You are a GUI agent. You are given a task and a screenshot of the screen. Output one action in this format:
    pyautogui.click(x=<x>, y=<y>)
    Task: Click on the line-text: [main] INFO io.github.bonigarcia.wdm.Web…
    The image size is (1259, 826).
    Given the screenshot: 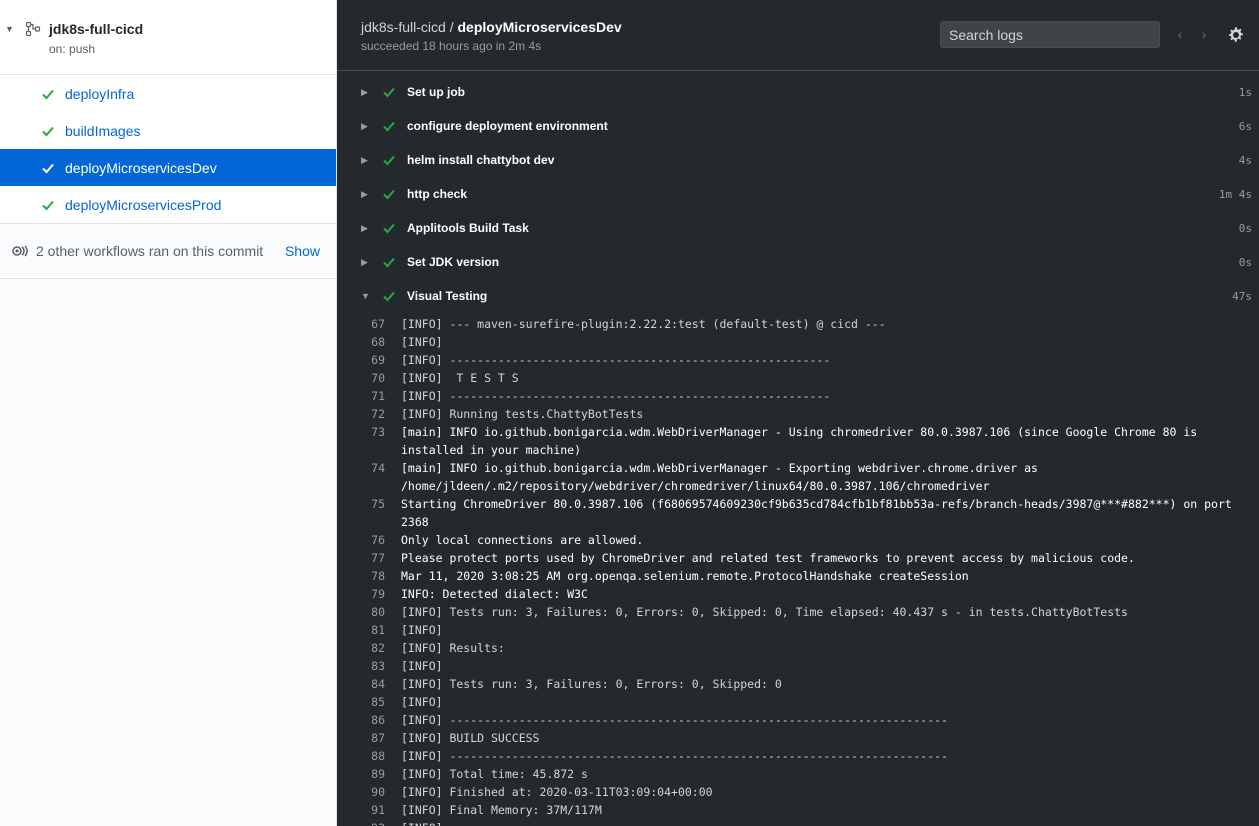 What is the action you would take?
    pyautogui.click(x=803, y=441)
    